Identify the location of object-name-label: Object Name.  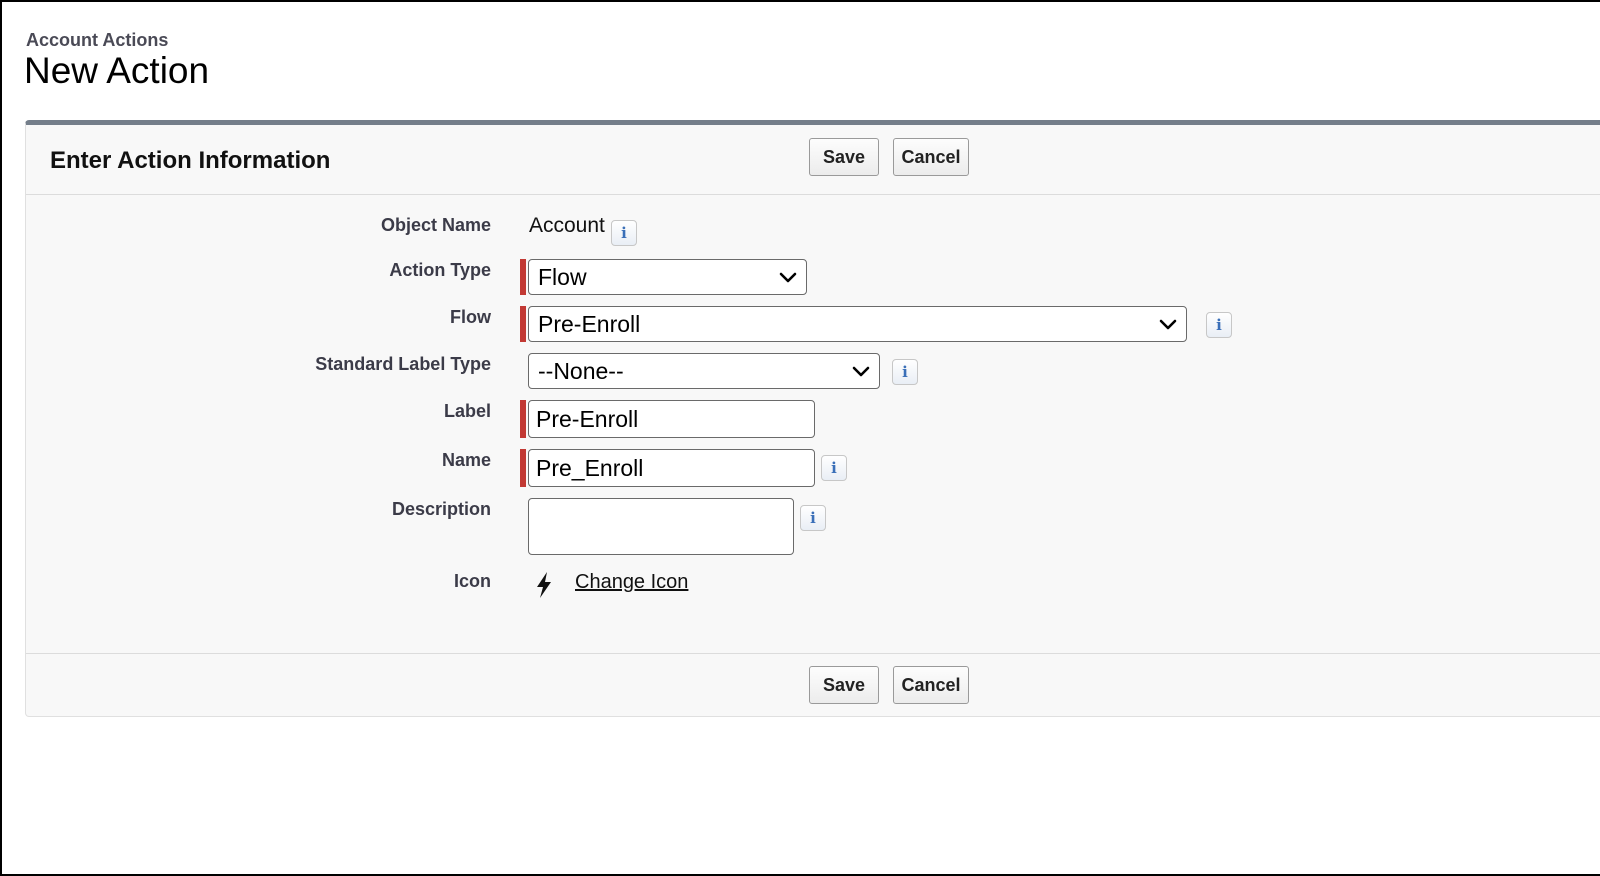
(435, 225).